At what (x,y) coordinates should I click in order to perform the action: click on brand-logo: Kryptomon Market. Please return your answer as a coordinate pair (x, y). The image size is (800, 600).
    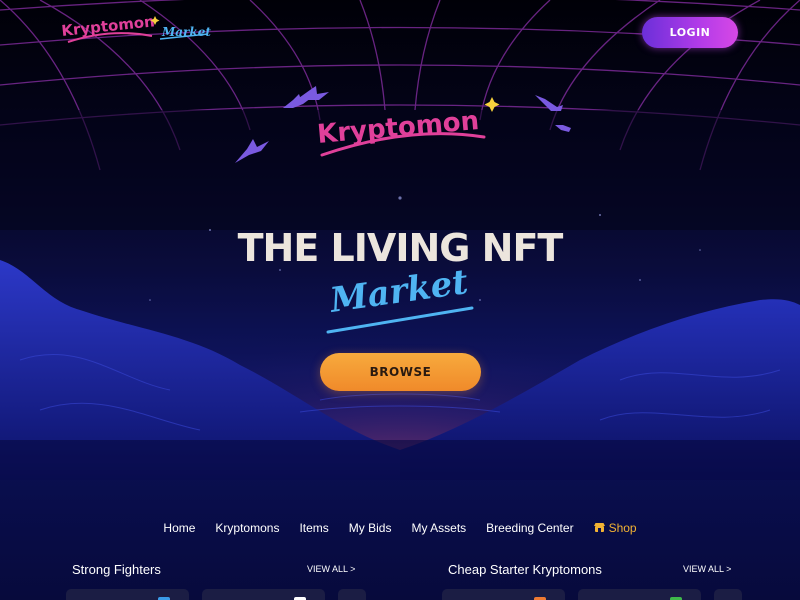
    Looking at the image, I should click on (140, 30).